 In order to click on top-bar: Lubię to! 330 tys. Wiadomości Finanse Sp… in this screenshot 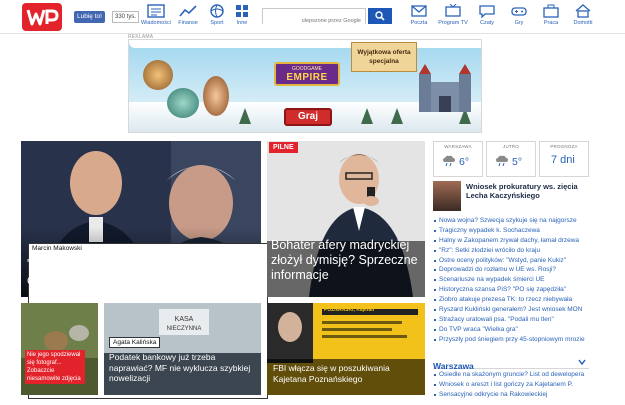, I will do `click(312, 17)`.